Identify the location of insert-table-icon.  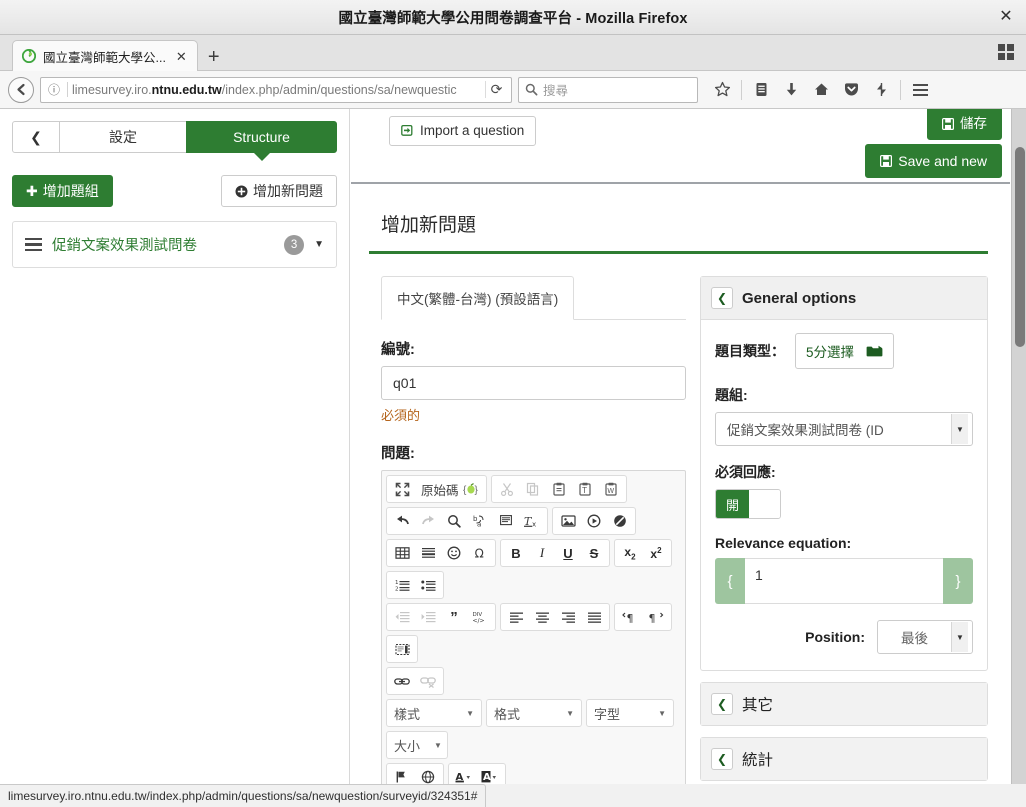
(402, 553).